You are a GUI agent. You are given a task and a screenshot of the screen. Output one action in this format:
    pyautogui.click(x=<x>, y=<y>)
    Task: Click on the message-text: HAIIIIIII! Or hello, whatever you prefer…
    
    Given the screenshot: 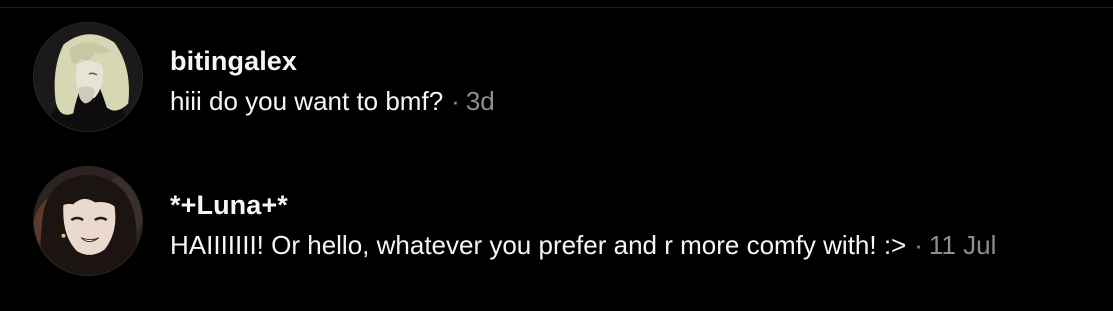 What is the action you would take?
    pyautogui.click(x=538, y=245)
    